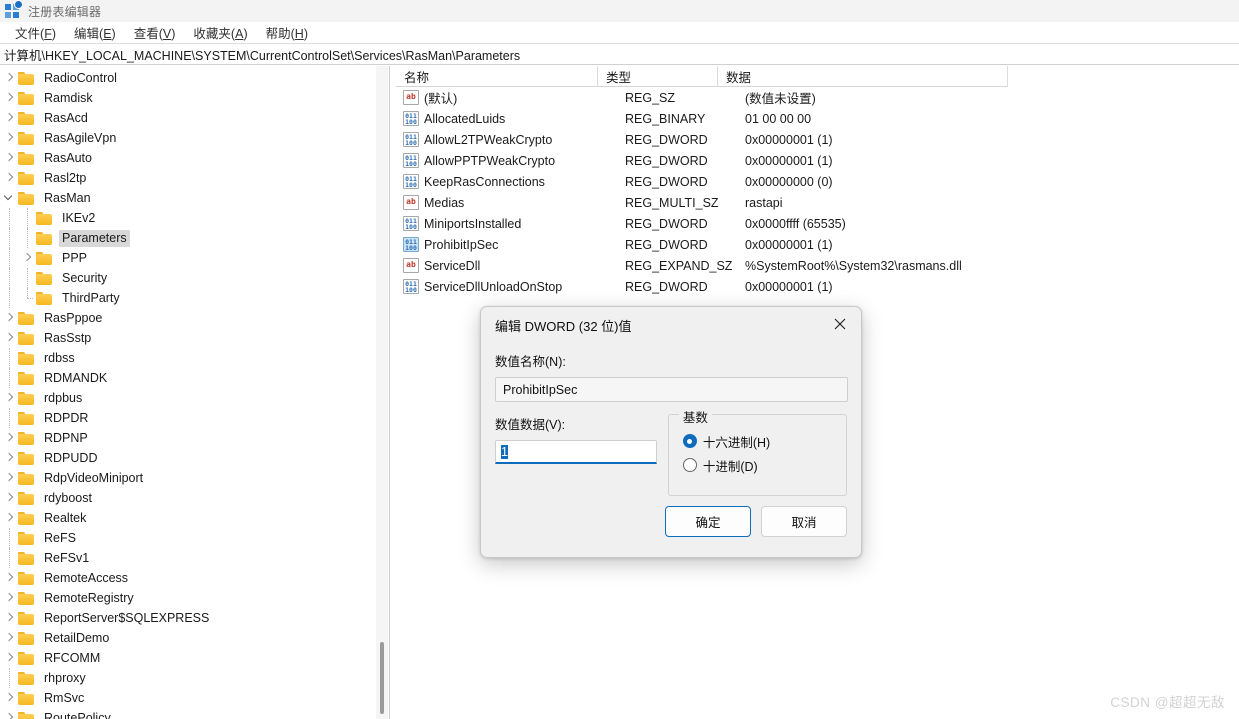 Image resolution: width=1239 pixels, height=719 pixels. What do you see at coordinates (194, 558) in the screenshot?
I see `tree-item-refsv1: ReFSv1` at bounding box center [194, 558].